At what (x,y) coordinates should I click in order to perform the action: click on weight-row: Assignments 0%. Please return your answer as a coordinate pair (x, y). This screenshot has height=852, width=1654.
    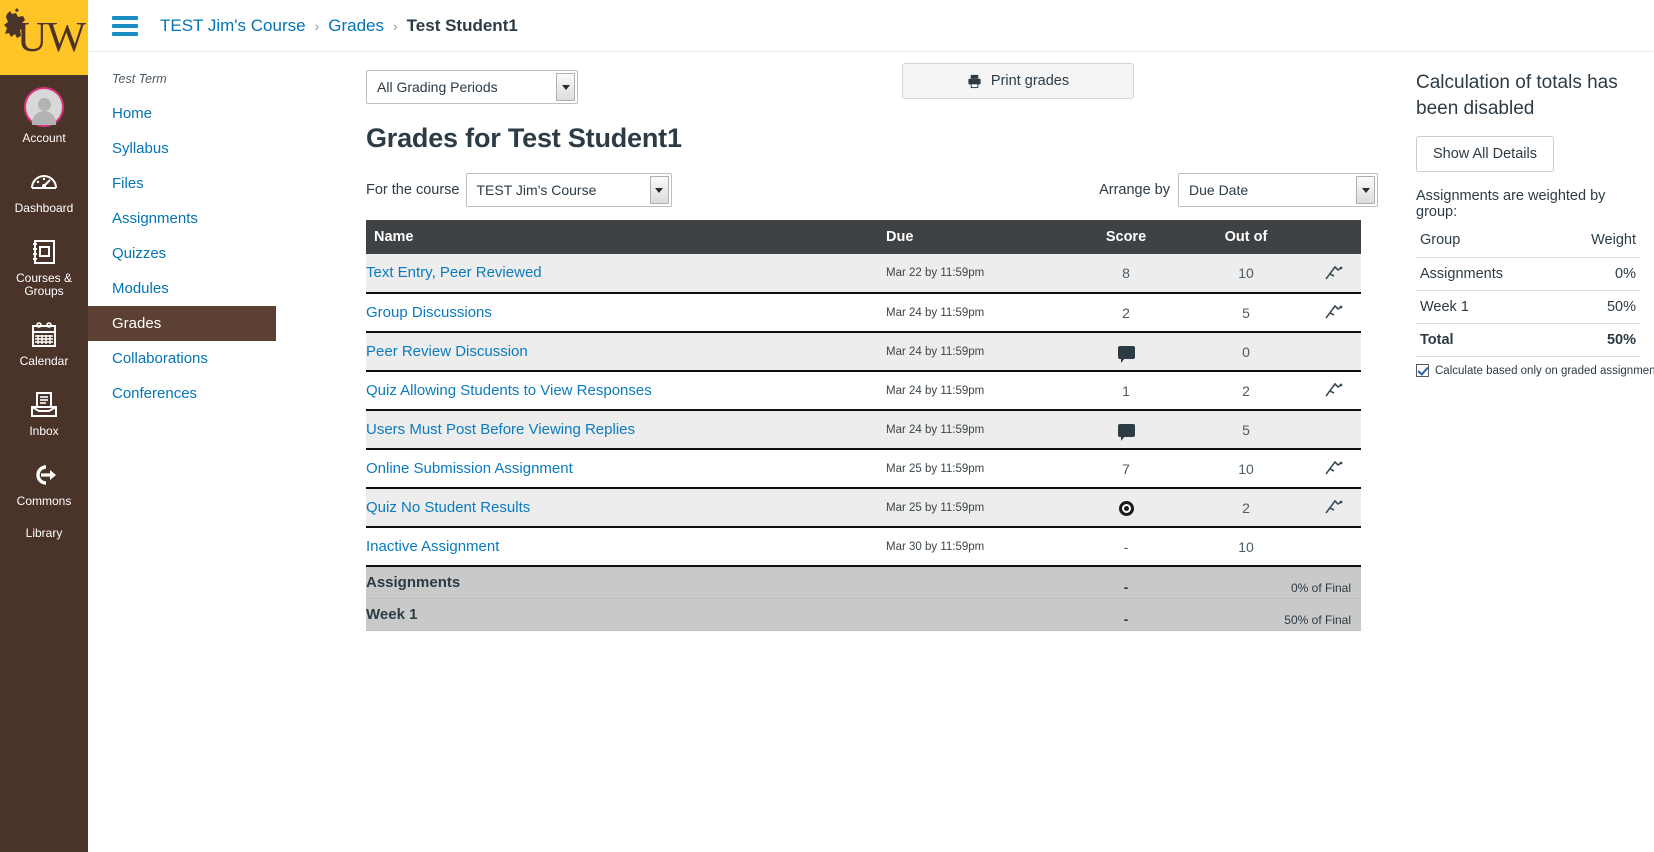
    Looking at the image, I should click on (1528, 274).